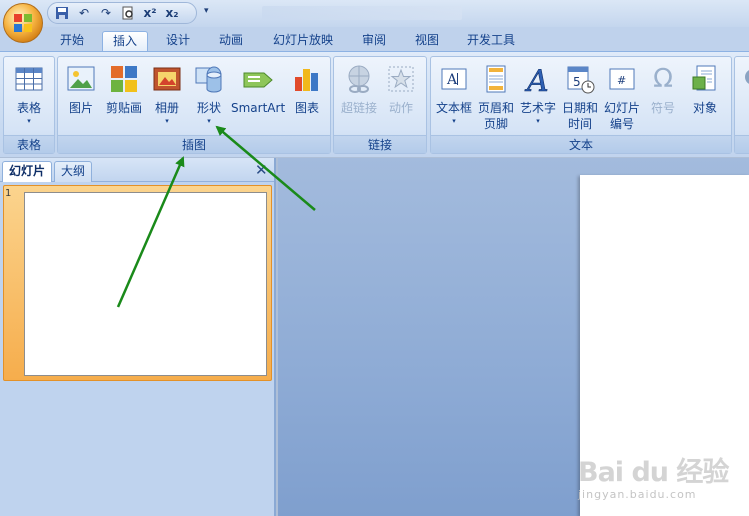 The width and height of the screenshot is (749, 516). I want to click on group-links: 超链接 动作 链接, so click(380, 105).